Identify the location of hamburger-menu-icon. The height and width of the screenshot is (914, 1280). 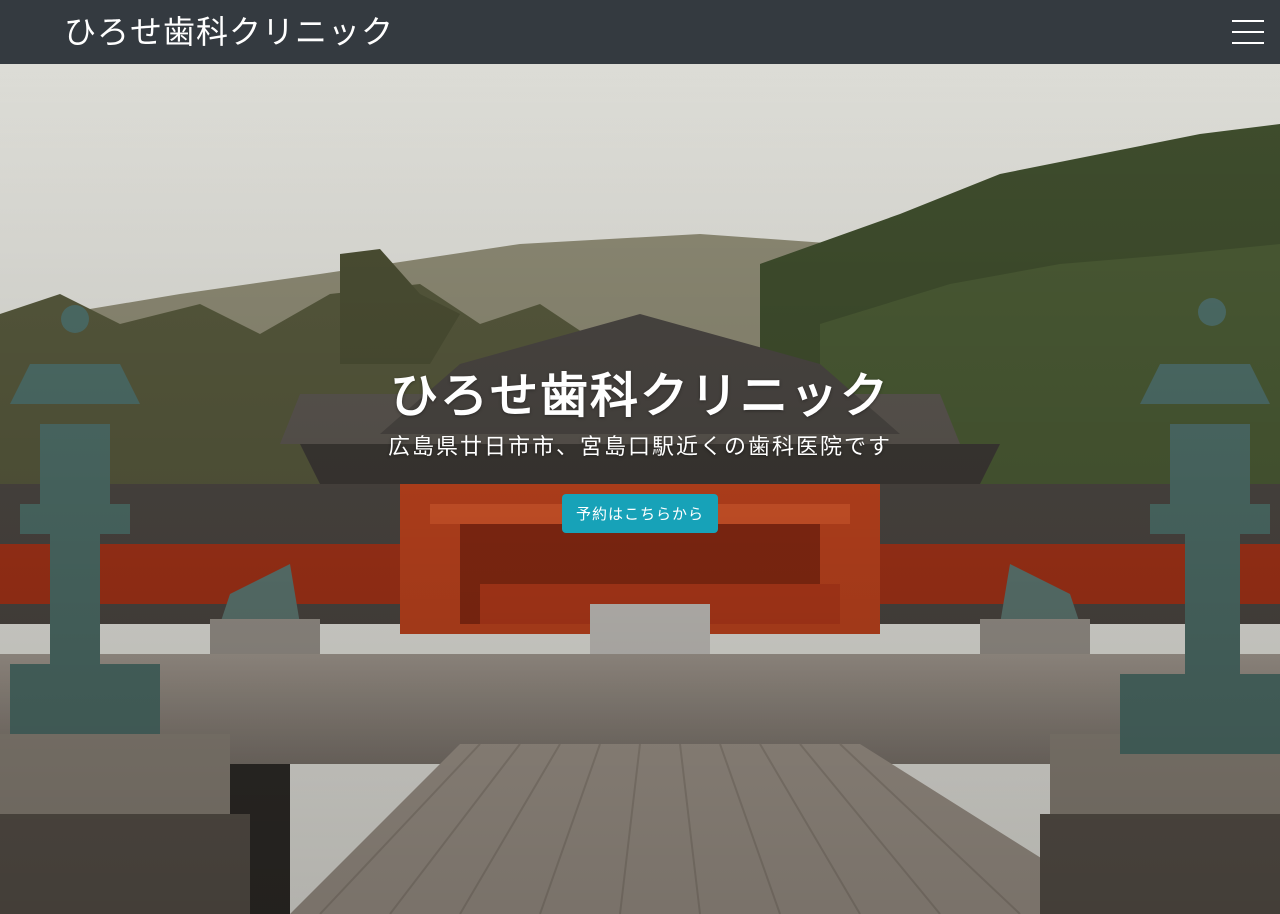
(1248, 32).